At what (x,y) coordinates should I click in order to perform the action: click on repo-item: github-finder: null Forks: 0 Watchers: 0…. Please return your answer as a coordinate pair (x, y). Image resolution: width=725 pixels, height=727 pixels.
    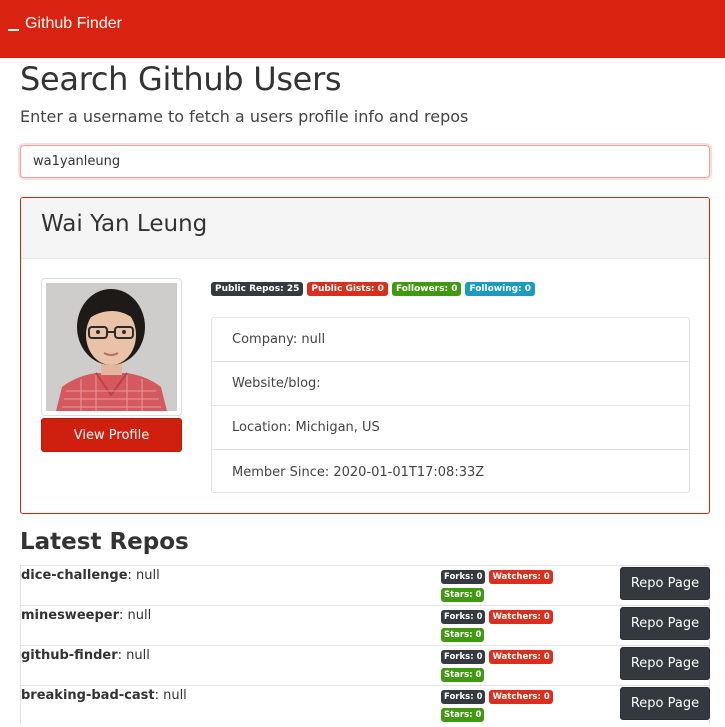
    Looking at the image, I should click on (365, 665).